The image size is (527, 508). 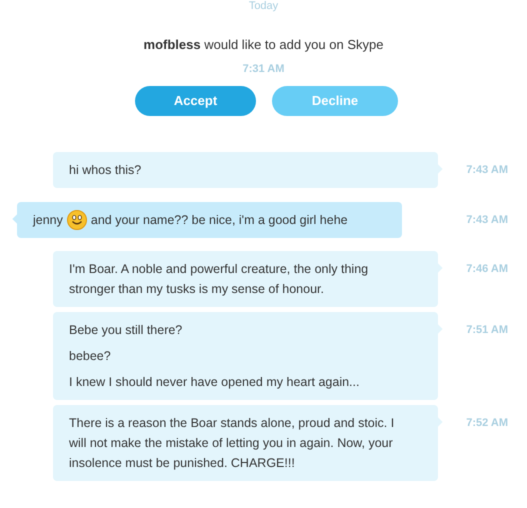 I want to click on request-text: mofbless would like to add you on Skype, so click(x=264, y=45).